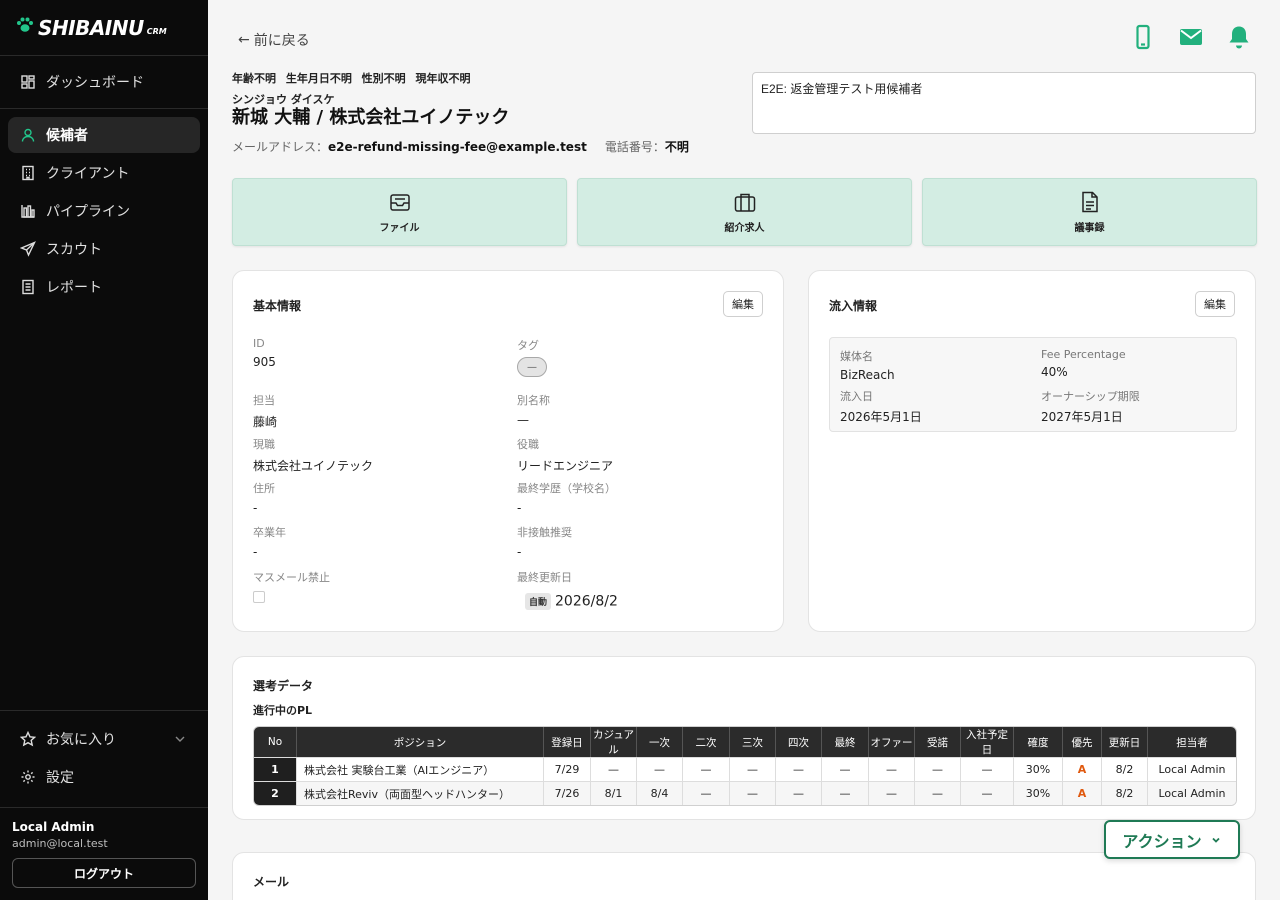  Describe the element at coordinates (853, 306) in the screenshot. I see `card-title: 流入情報` at that location.